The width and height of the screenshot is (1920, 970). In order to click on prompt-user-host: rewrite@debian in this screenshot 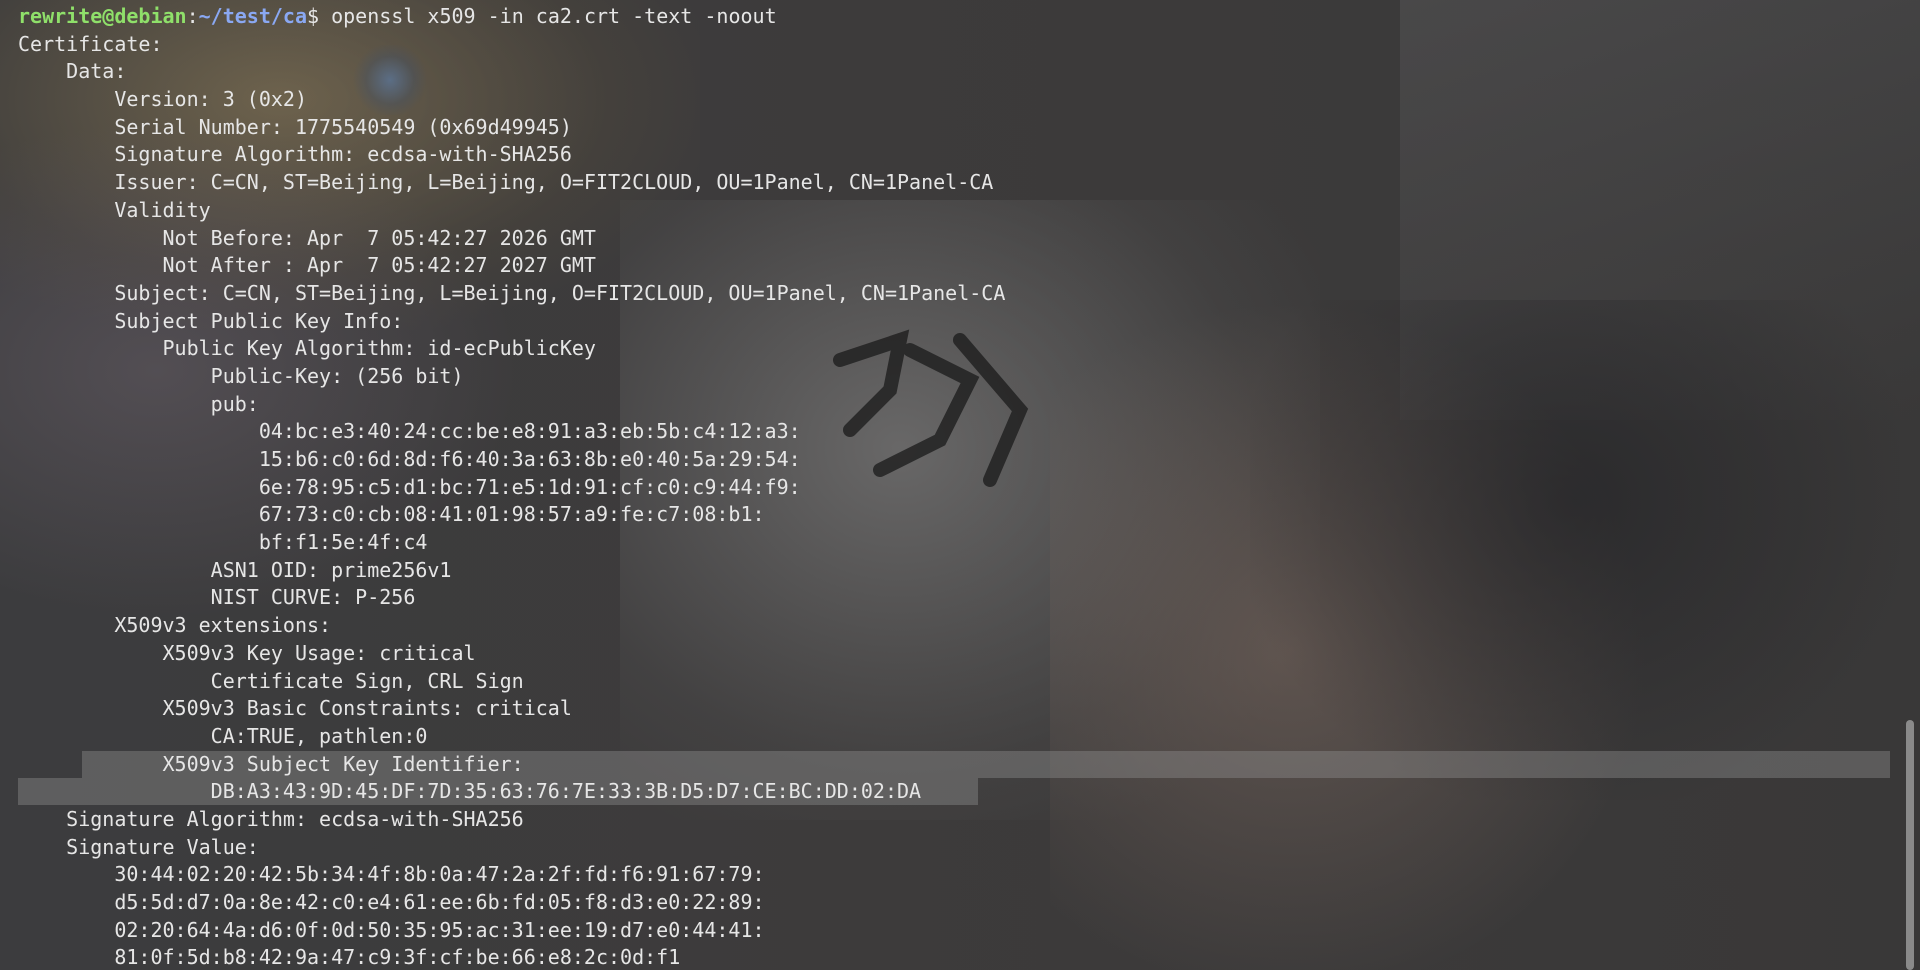, I will do `click(102, 16)`.